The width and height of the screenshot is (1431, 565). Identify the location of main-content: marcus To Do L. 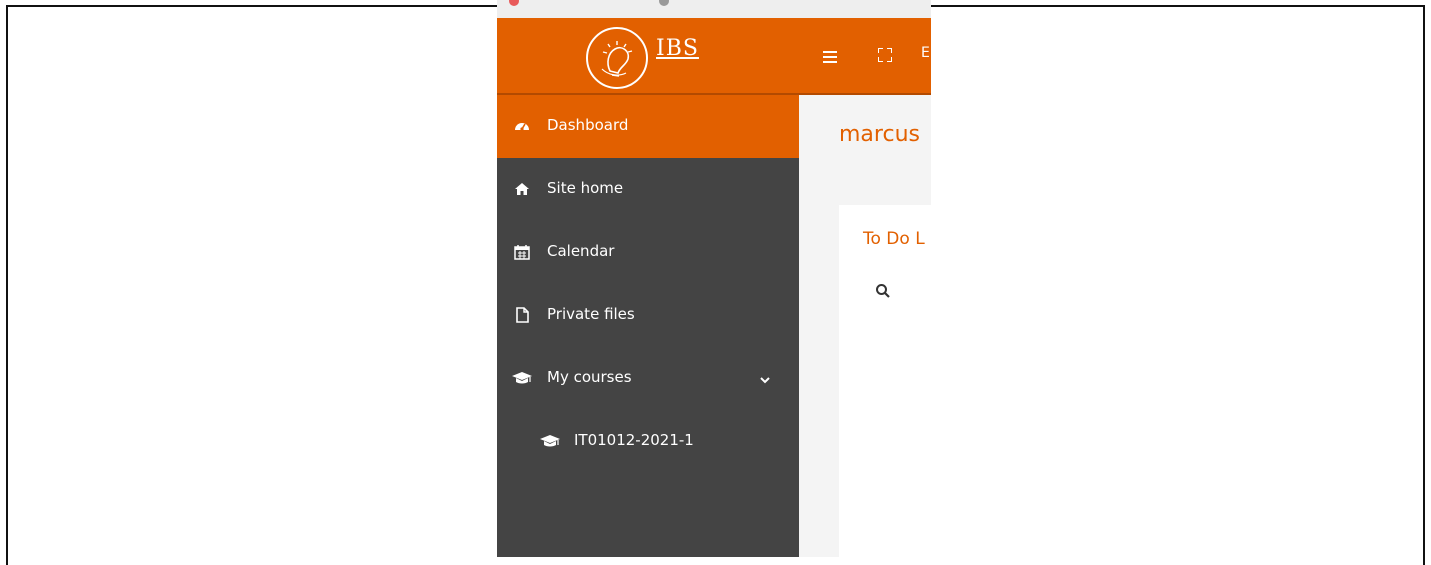
(865, 326).